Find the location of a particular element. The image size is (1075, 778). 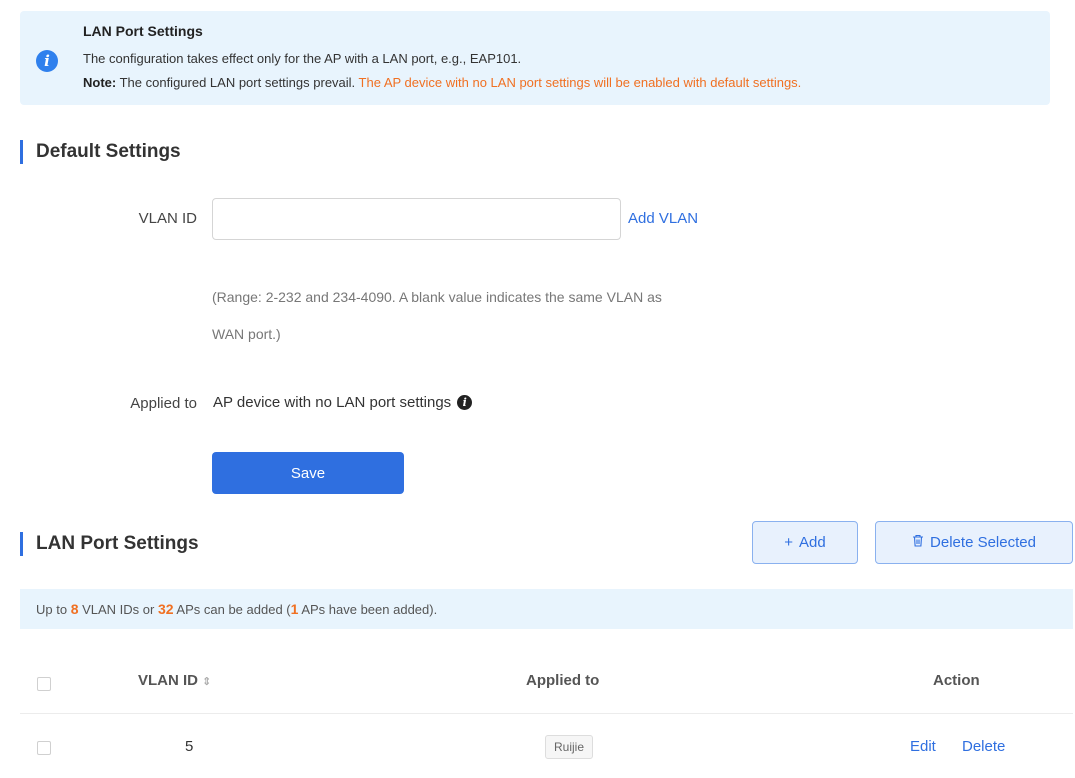

limit-mid2: APs can be added ( is located at coordinates (232, 609).